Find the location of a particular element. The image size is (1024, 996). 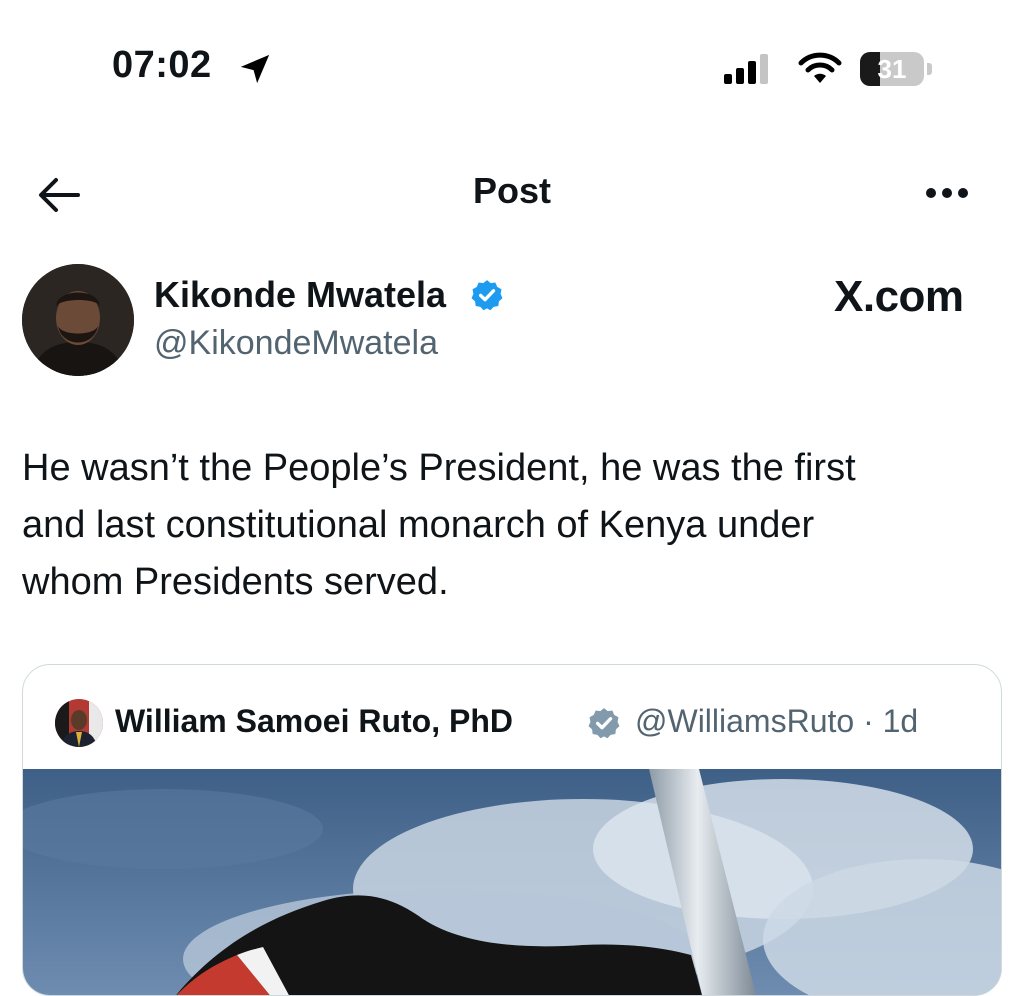

location-arrow-icon is located at coordinates (255, 69).